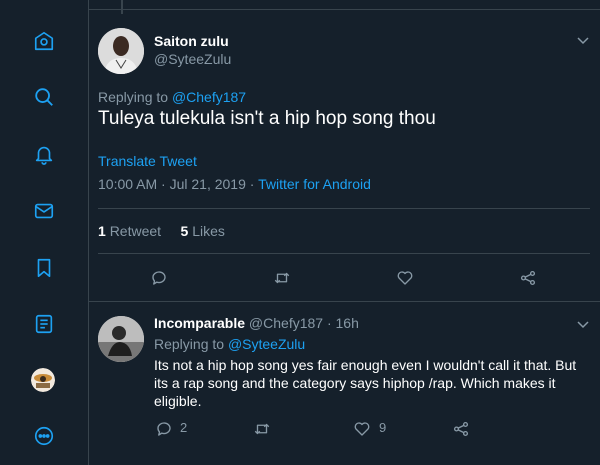  What do you see at coordinates (304, 323) in the screenshot?
I see `author-handle: @Chefy187 · 16h` at bounding box center [304, 323].